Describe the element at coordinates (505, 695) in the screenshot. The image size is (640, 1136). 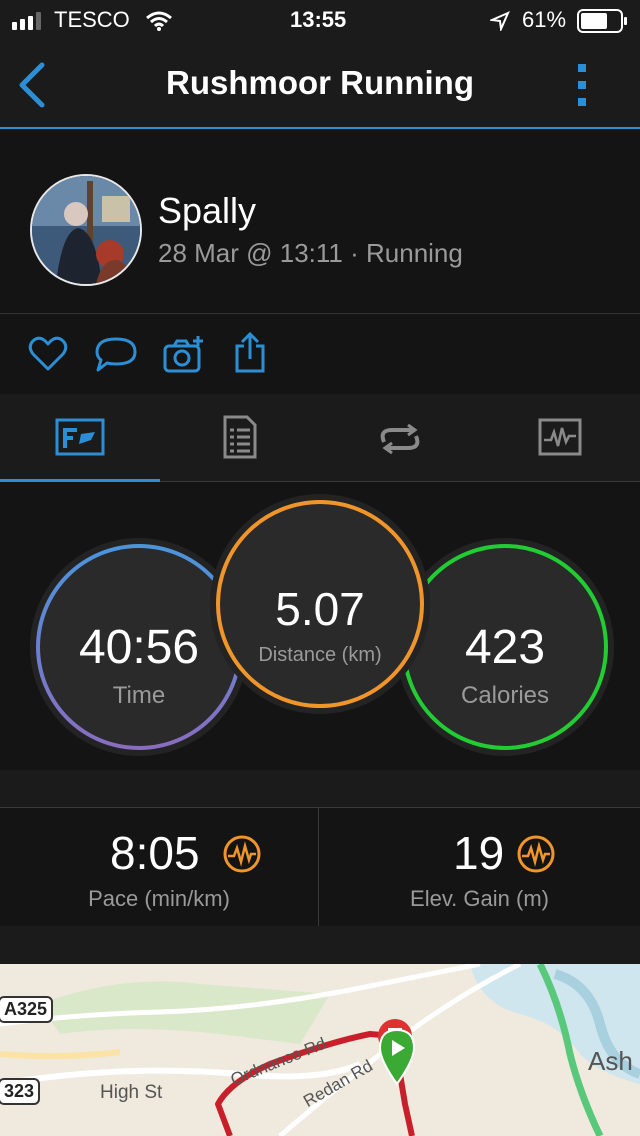
I see `calories-label: Calories` at that location.